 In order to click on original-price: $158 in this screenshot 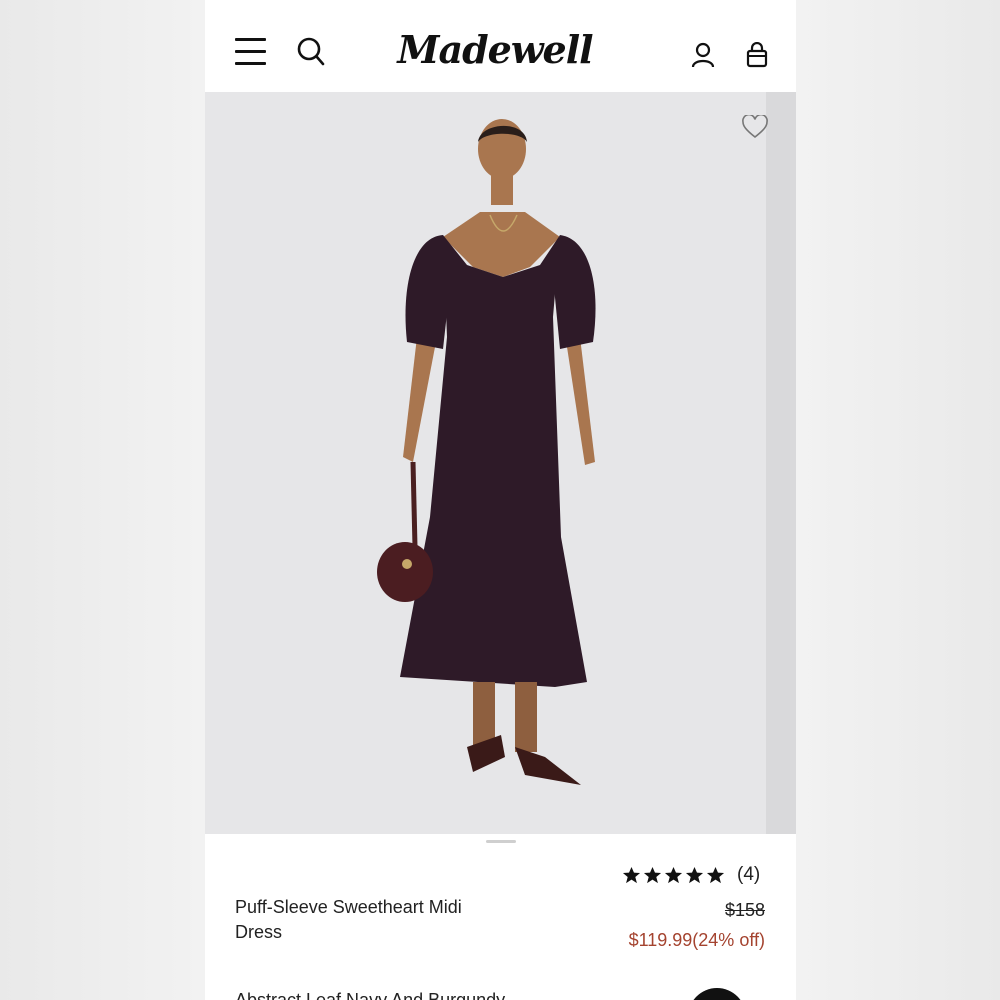, I will do `click(744, 910)`.